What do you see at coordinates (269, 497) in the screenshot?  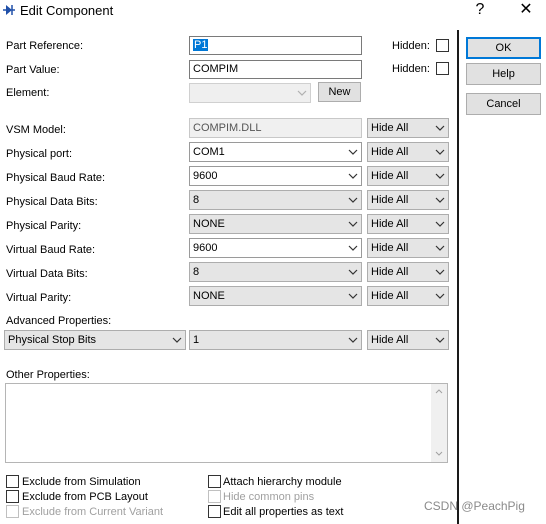 I see `hide-common-pins-label: Hide common pins` at bounding box center [269, 497].